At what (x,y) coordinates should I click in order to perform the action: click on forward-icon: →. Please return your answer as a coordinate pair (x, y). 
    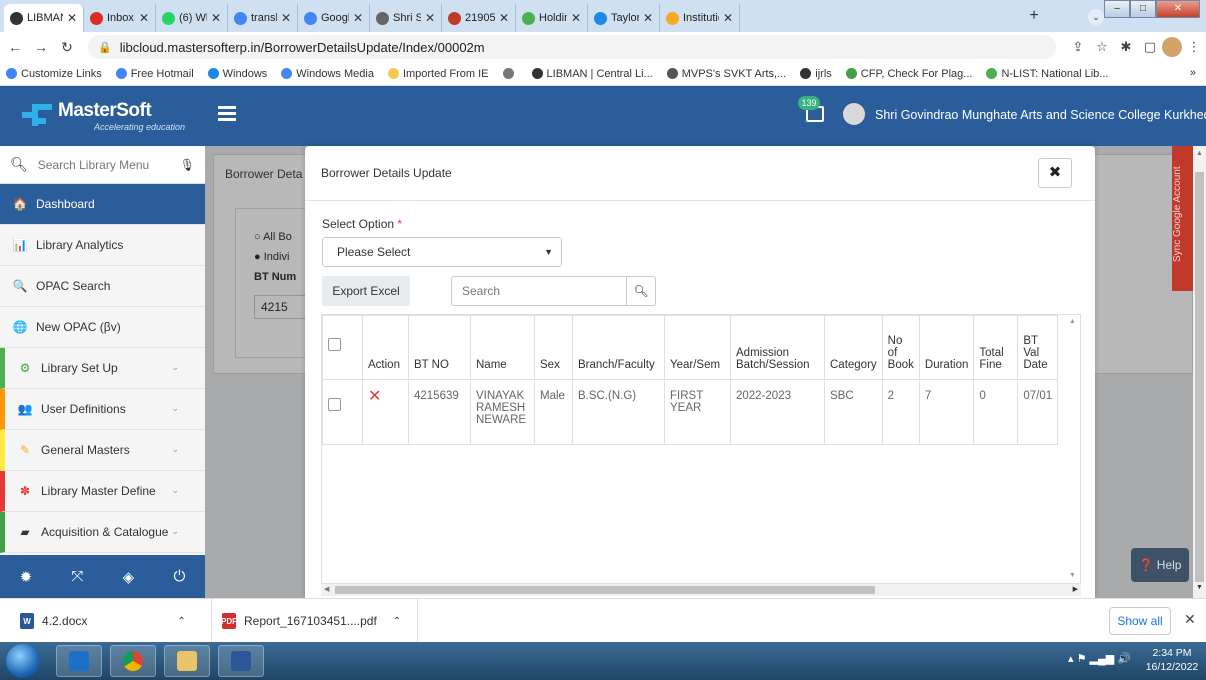
    Looking at the image, I should click on (41, 47).